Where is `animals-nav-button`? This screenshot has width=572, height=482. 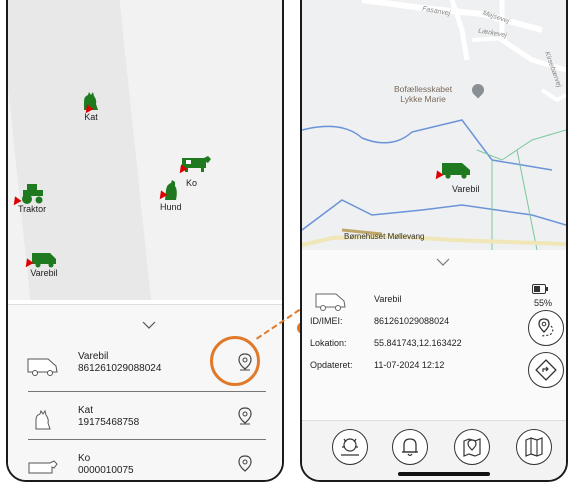
animals-nav-button is located at coordinates (350, 447).